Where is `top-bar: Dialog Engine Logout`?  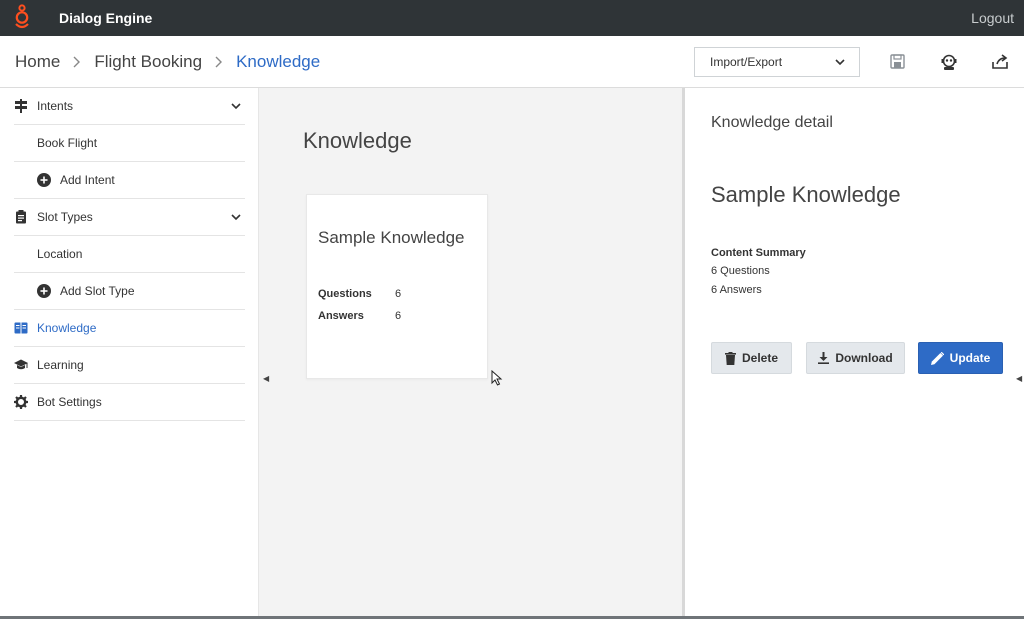 top-bar: Dialog Engine Logout is located at coordinates (512, 18).